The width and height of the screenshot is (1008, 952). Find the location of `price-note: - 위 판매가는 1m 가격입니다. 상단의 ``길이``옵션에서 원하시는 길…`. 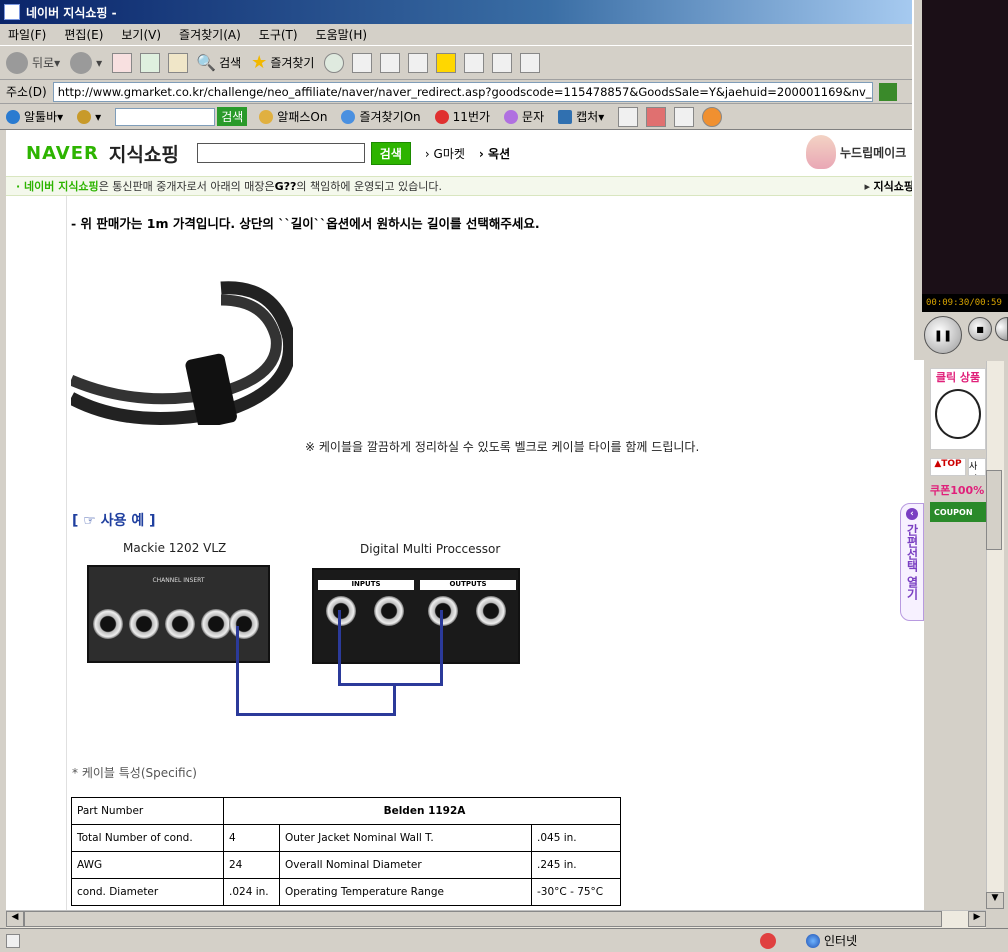

price-note: - 위 판매가는 1m 가격입니다. 상단의 ``길이``옵션에서 원하시는 길… is located at coordinates (305, 223).